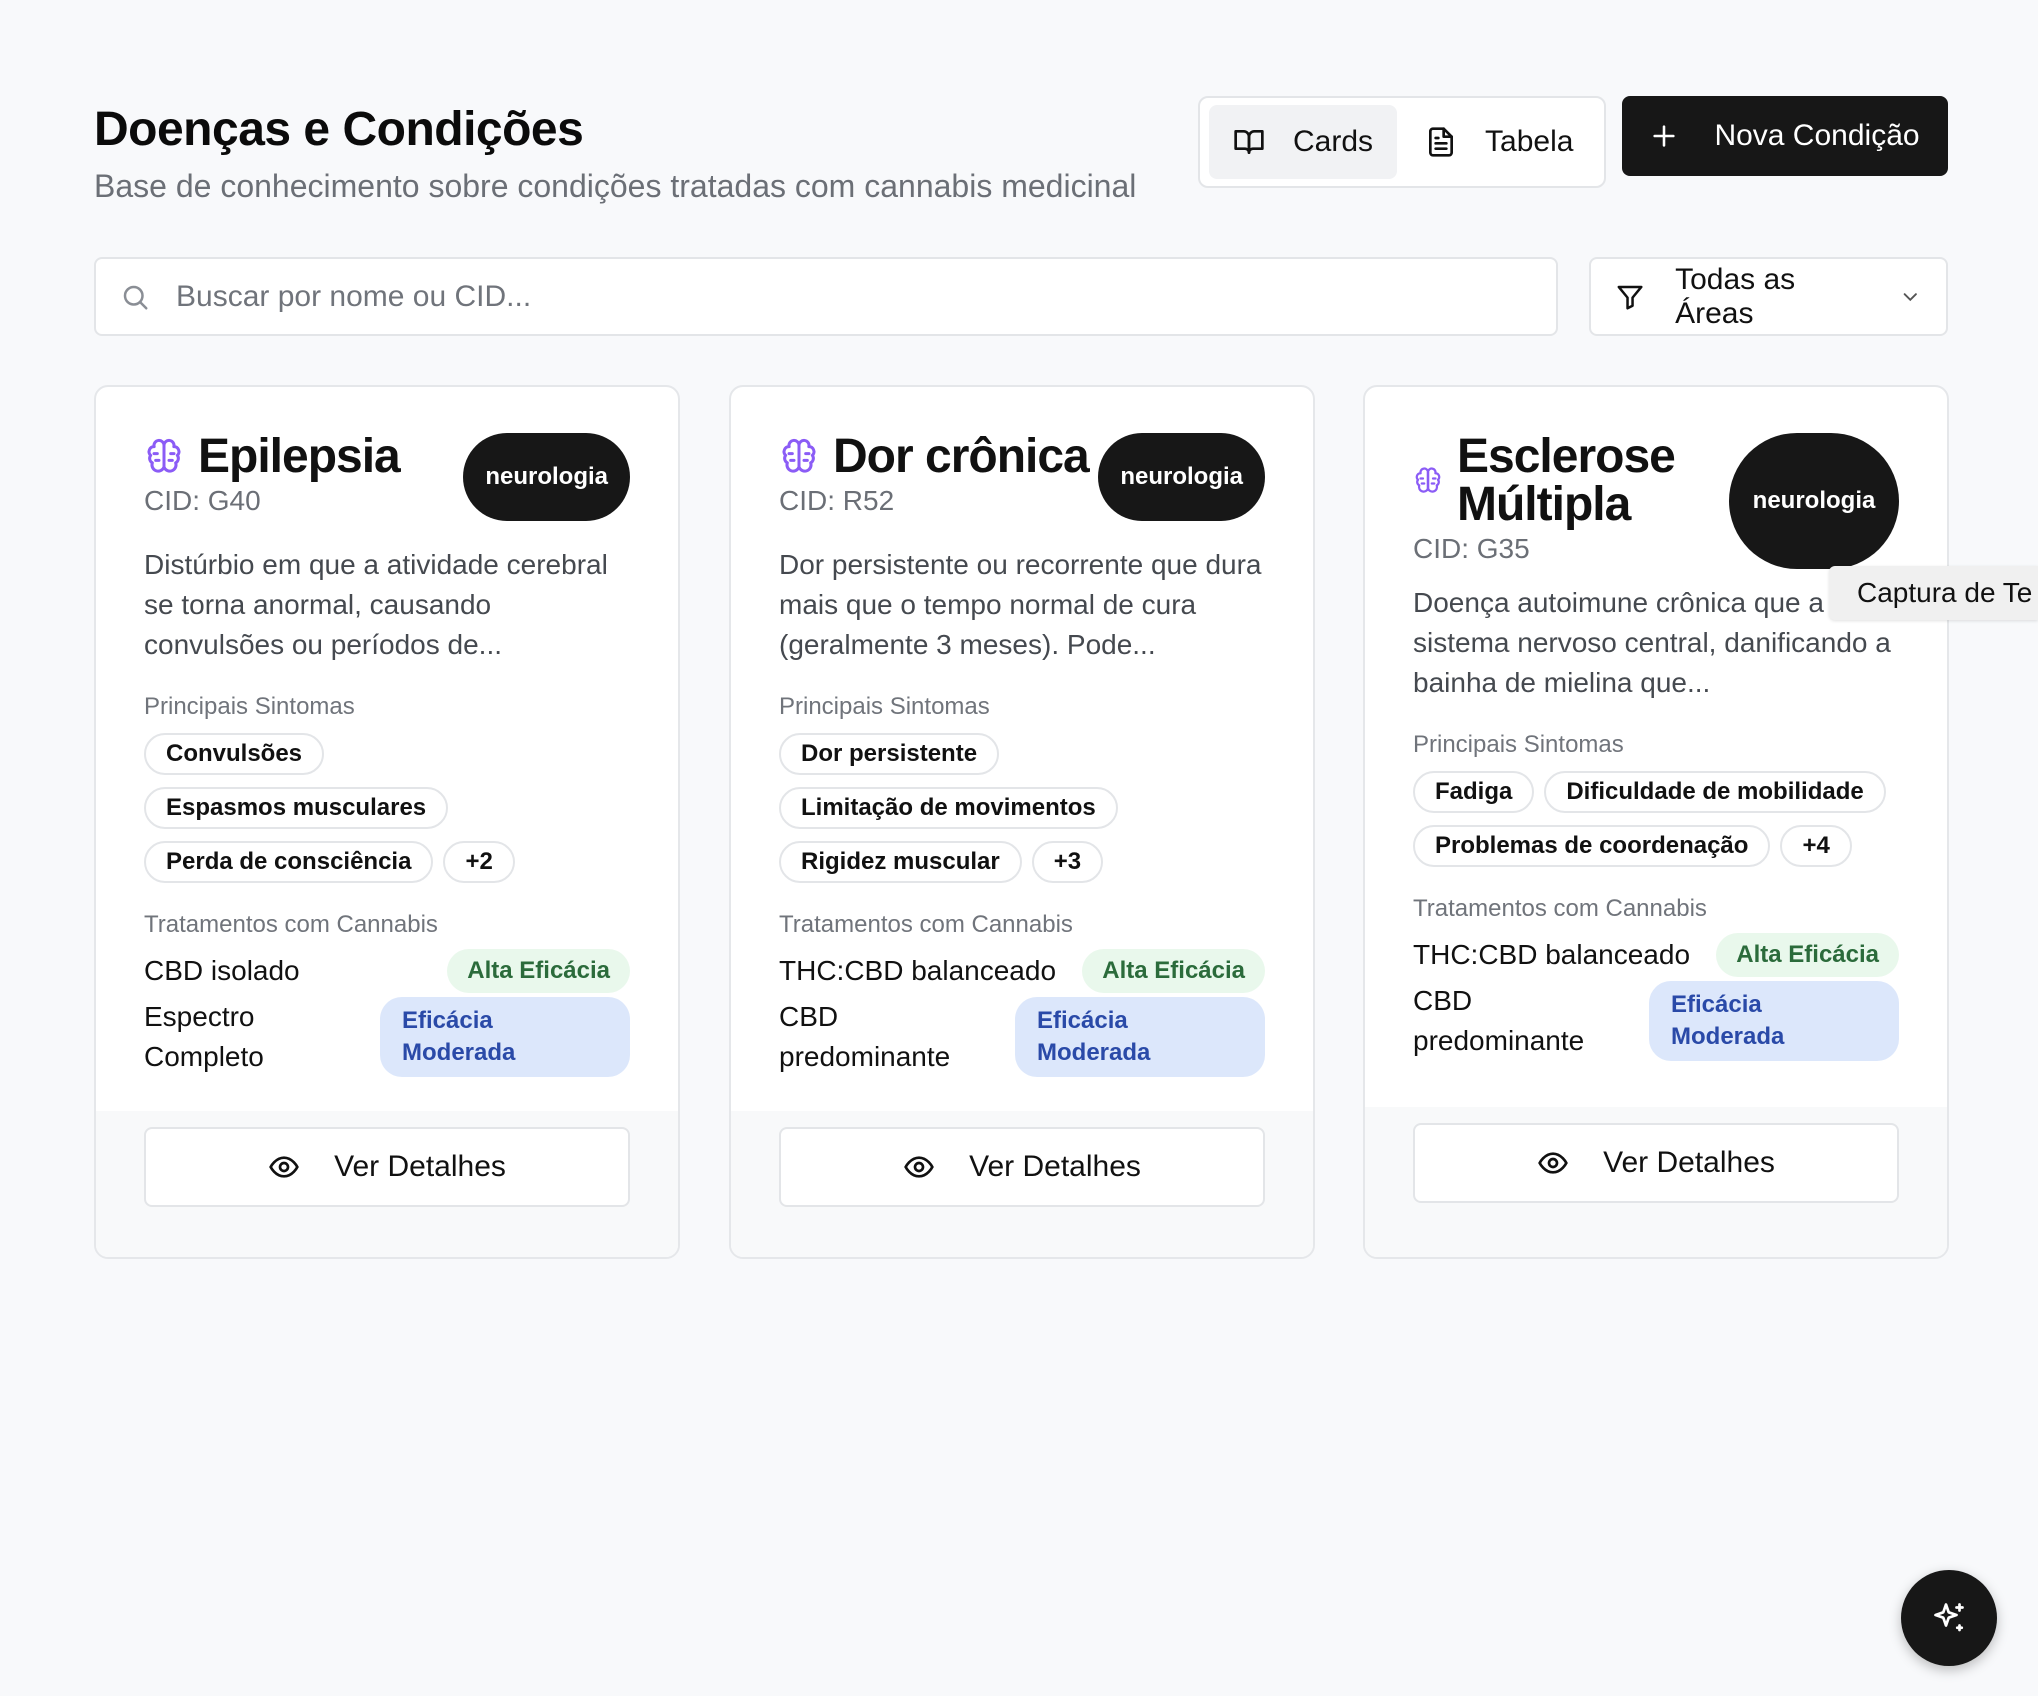 The width and height of the screenshot is (2038, 1696). I want to click on symptom-chip: Rigidez muscular, so click(900, 862).